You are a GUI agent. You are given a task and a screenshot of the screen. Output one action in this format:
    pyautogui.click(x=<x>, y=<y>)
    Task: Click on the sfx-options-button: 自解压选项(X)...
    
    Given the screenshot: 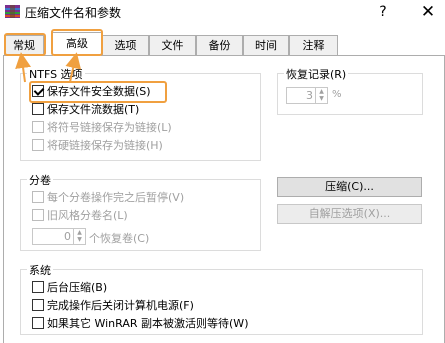 What is the action you would take?
    pyautogui.click(x=349, y=214)
    